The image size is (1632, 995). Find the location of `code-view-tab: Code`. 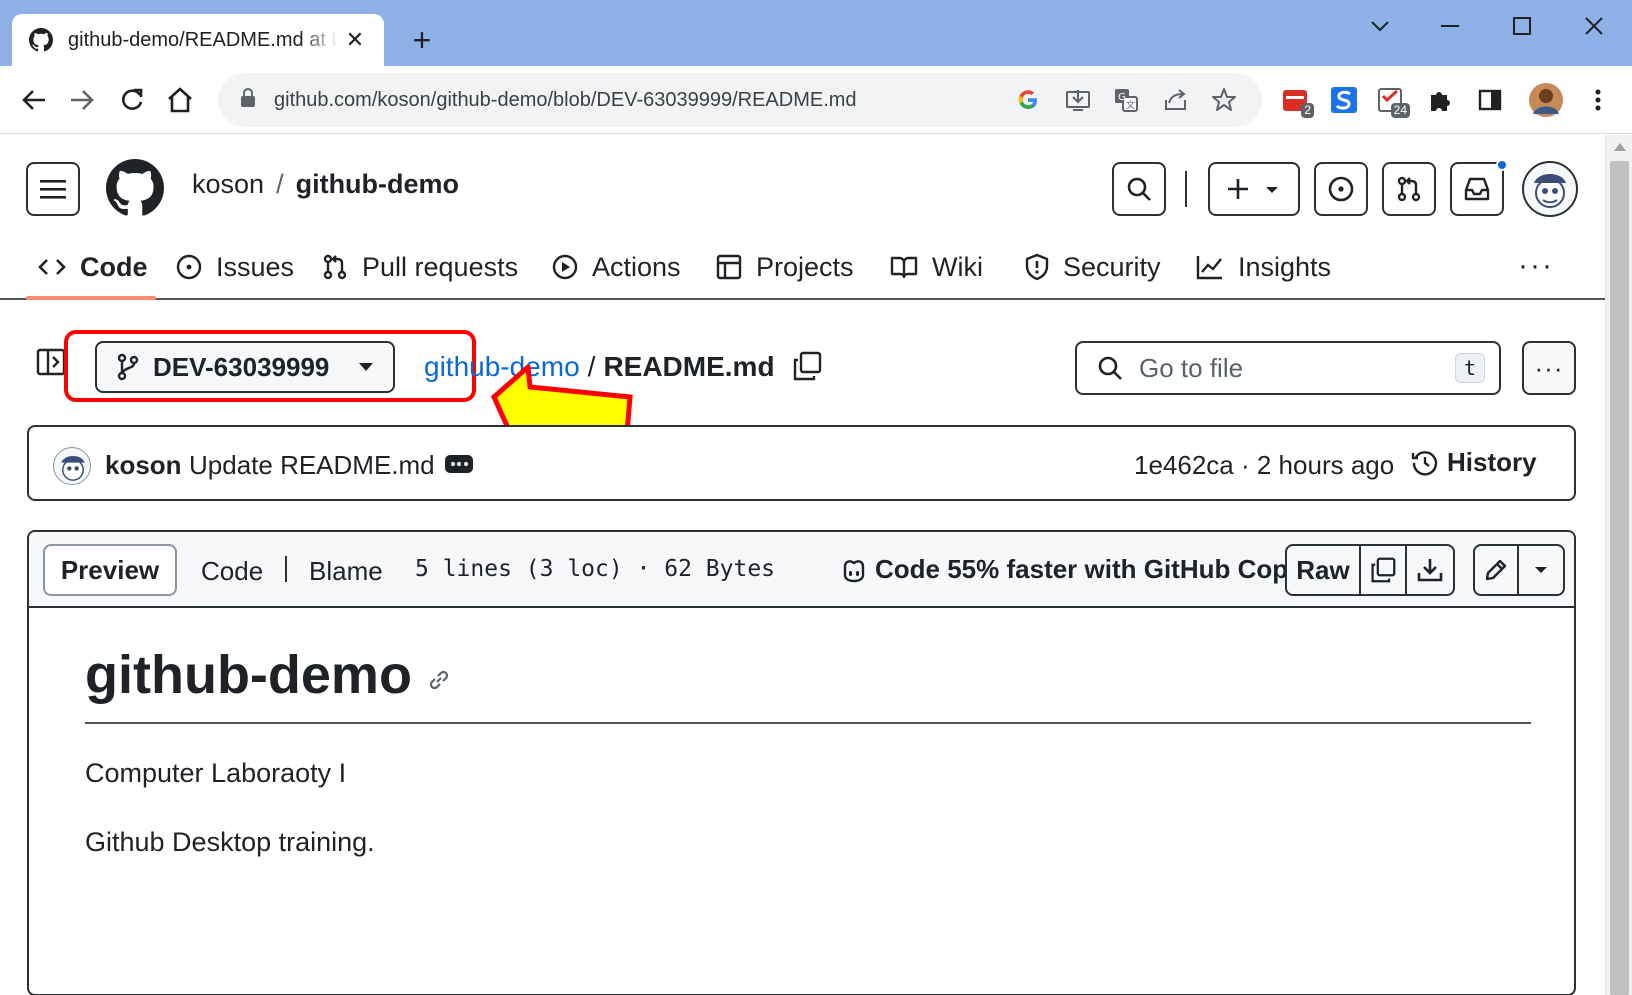

code-view-tab: Code is located at coordinates (232, 571).